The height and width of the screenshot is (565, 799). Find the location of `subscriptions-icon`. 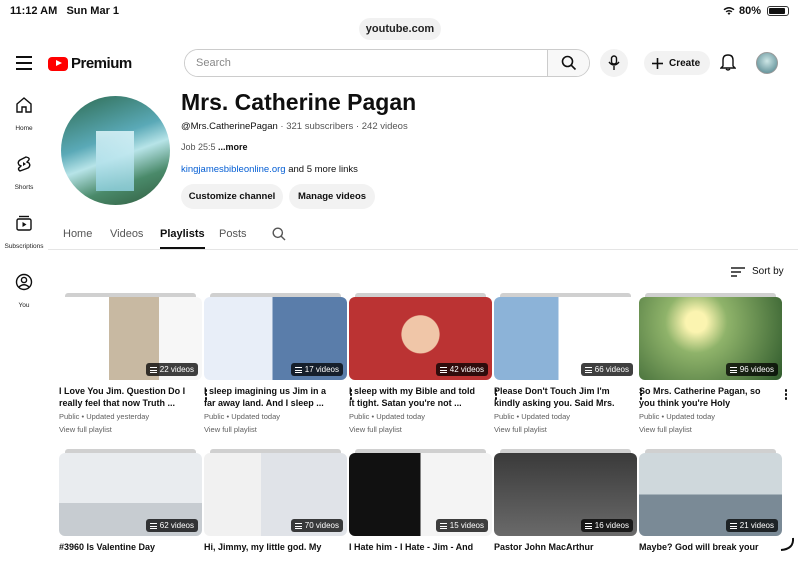

subscriptions-icon is located at coordinates (24, 223).